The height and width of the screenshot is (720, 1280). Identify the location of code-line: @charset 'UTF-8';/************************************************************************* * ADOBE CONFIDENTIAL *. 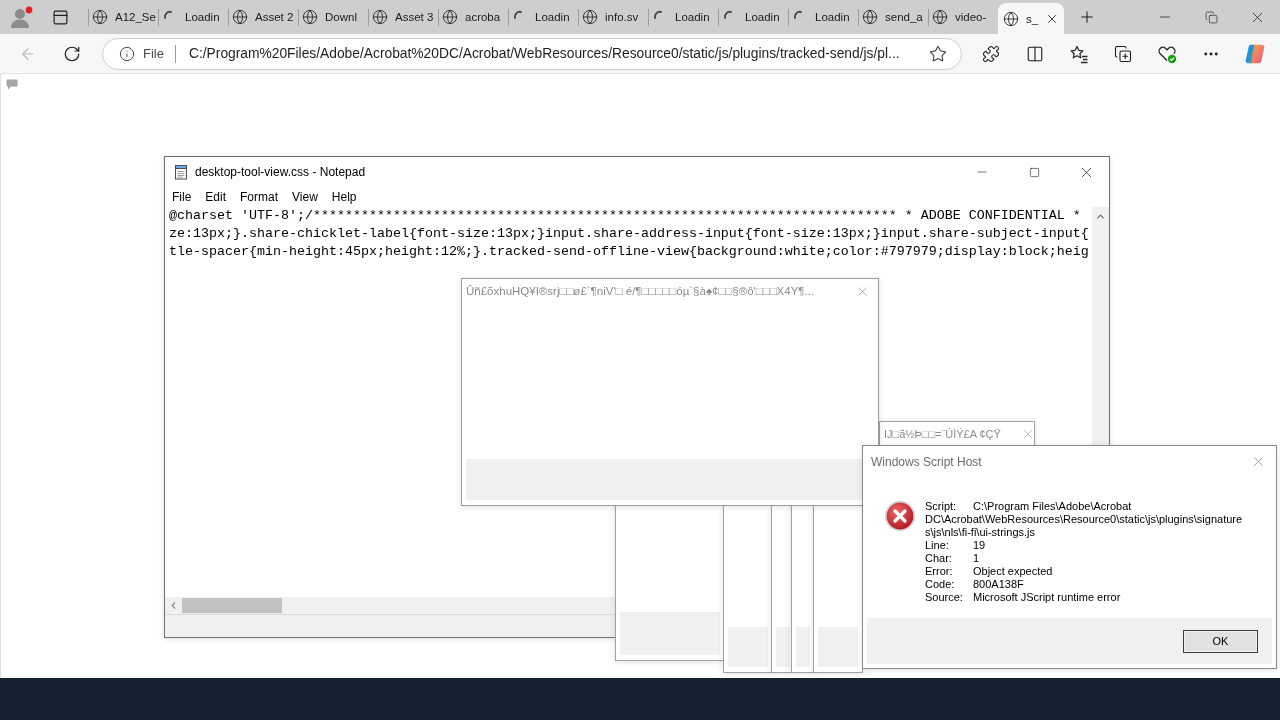
(625, 216).